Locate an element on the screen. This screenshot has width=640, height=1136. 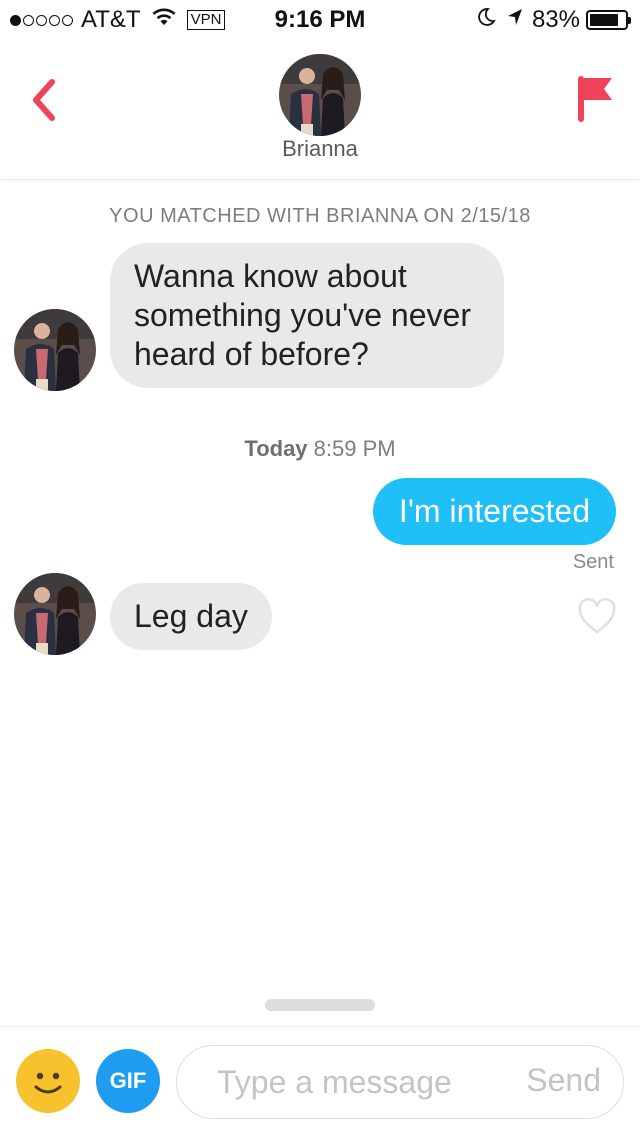
chevron-left-icon is located at coordinates (44, 100).